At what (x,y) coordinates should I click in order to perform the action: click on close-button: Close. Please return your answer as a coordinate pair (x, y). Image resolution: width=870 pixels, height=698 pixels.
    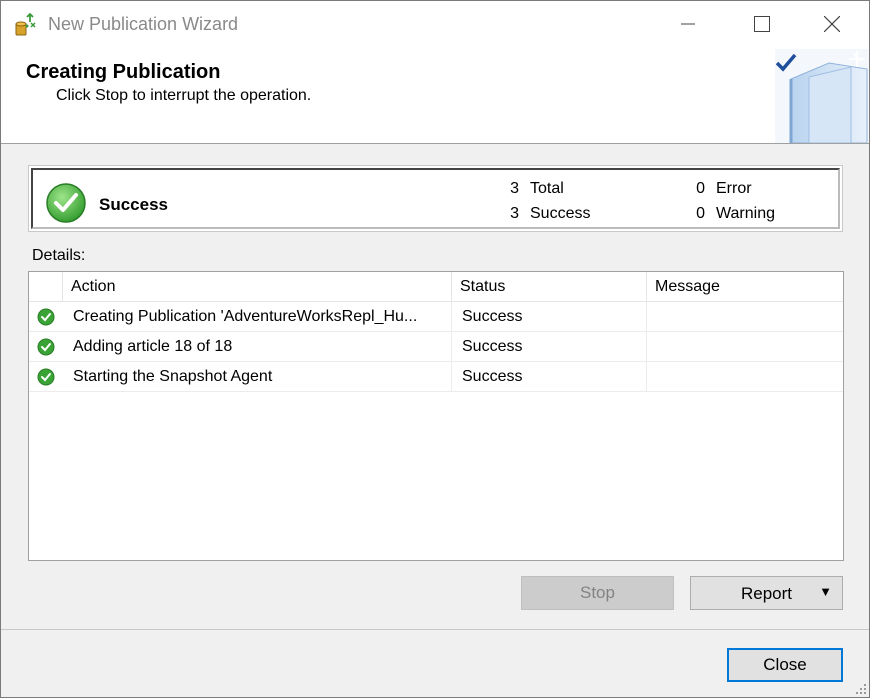
    Looking at the image, I should click on (785, 665).